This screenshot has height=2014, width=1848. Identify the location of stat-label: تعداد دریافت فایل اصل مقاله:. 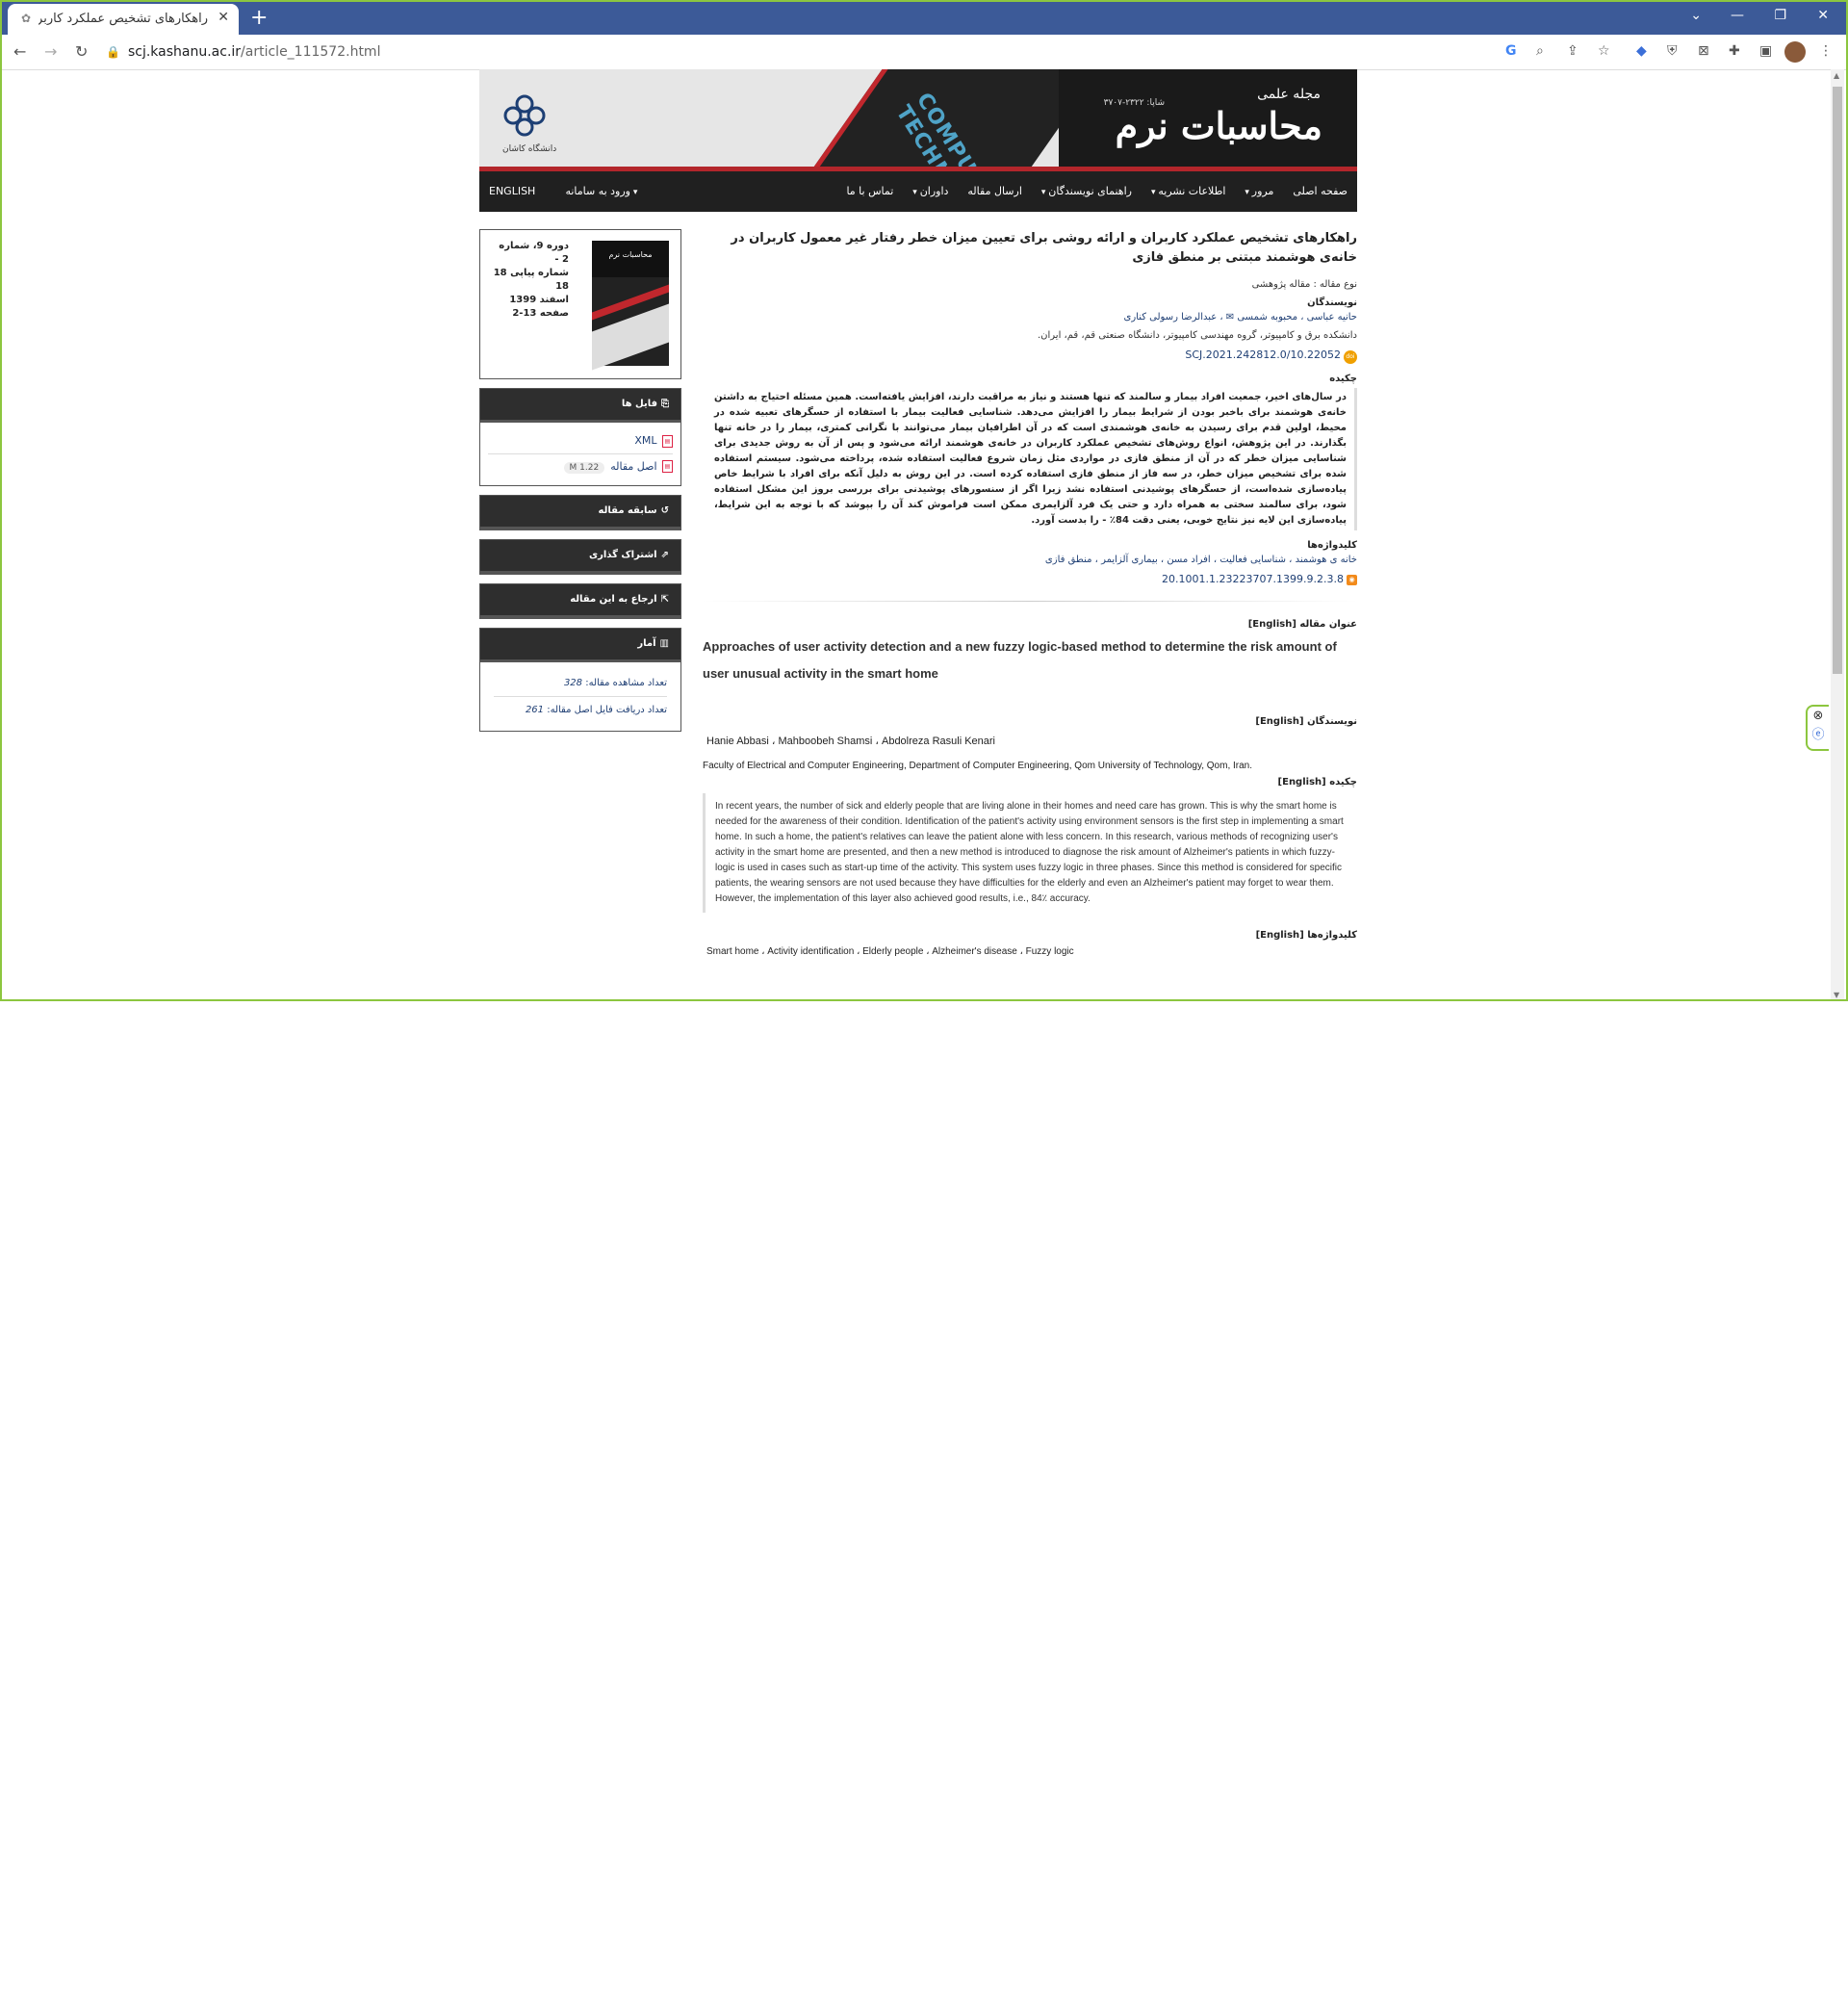
(607, 709).